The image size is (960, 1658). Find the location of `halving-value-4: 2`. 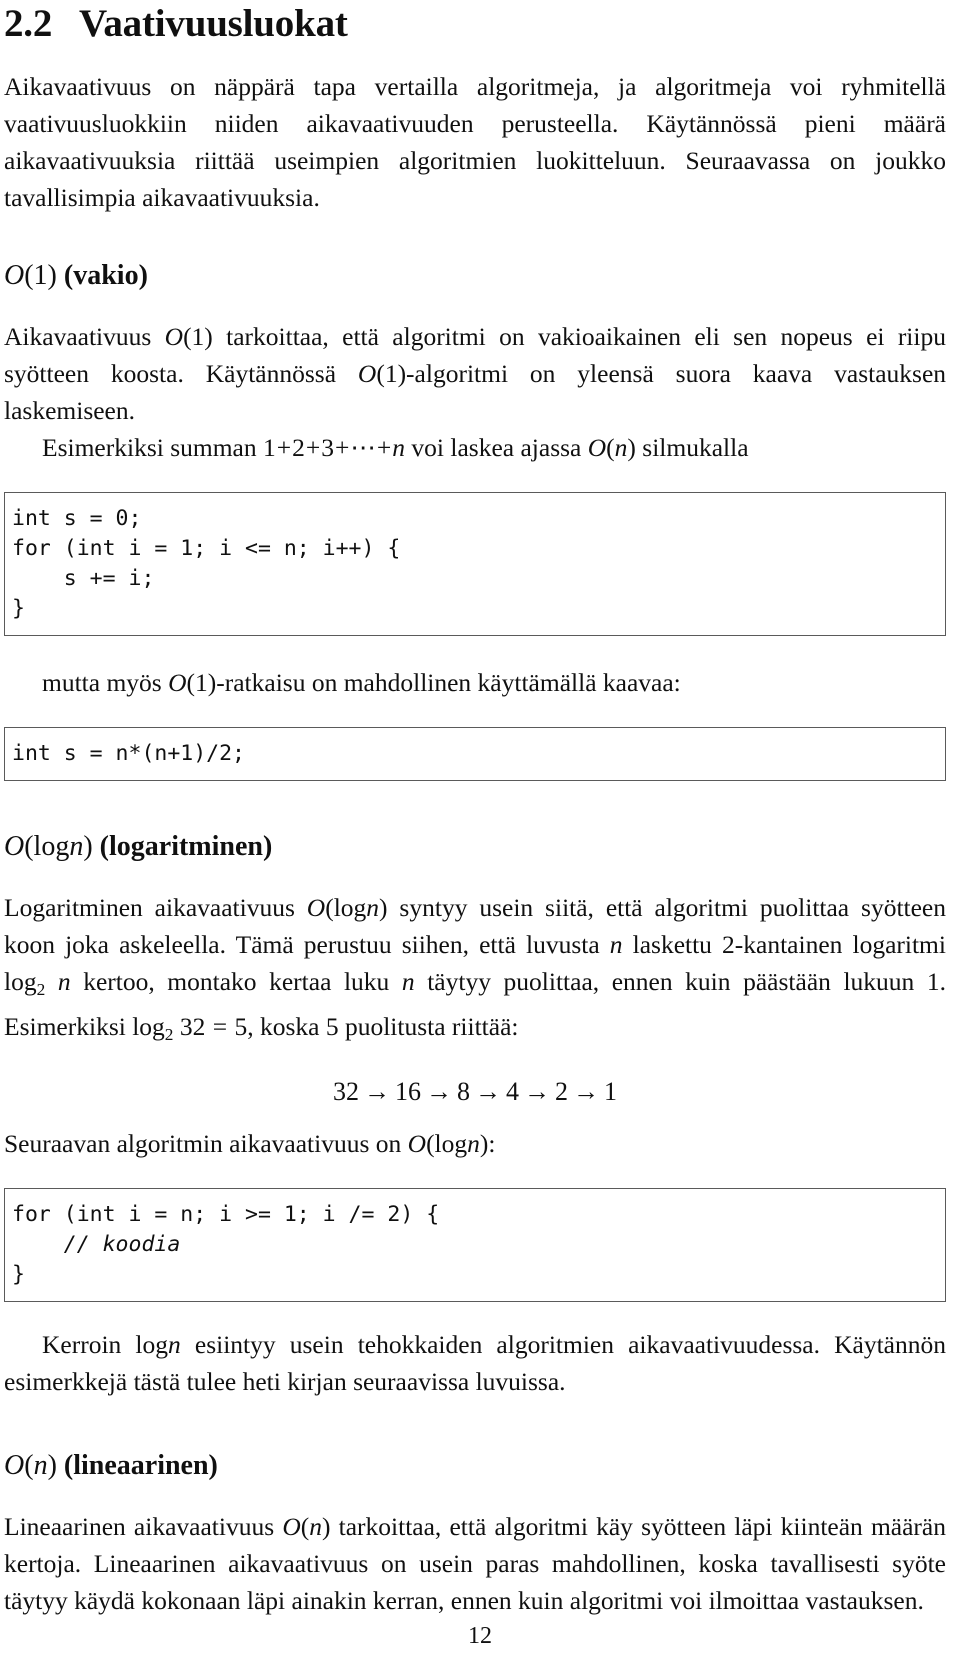

halving-value-4: 2 is located at coordinates (561, 1091).